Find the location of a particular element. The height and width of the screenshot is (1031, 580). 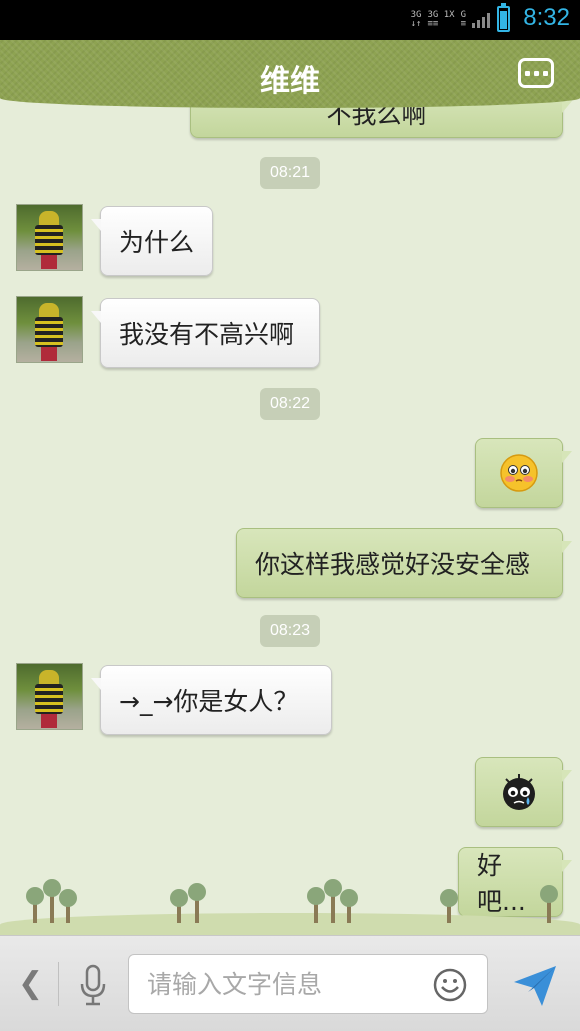

ground-decoration is located at coordinates (290, 924).